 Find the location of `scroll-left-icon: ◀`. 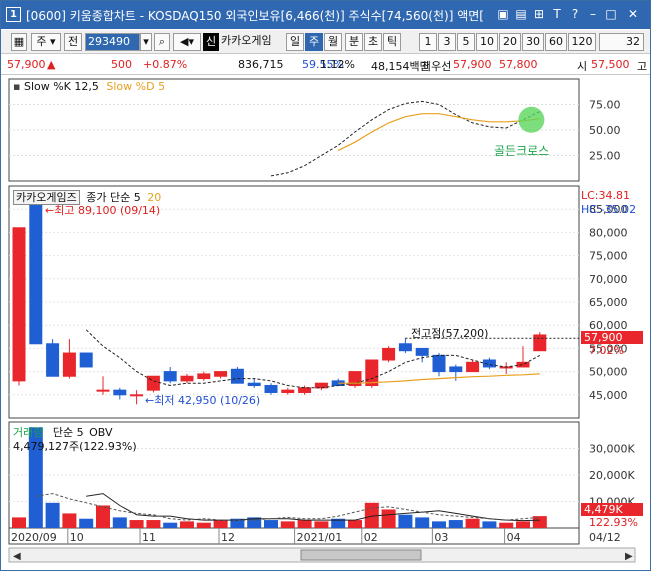

scroll-left-icon: ◀ is located at coordinates (17, 556).